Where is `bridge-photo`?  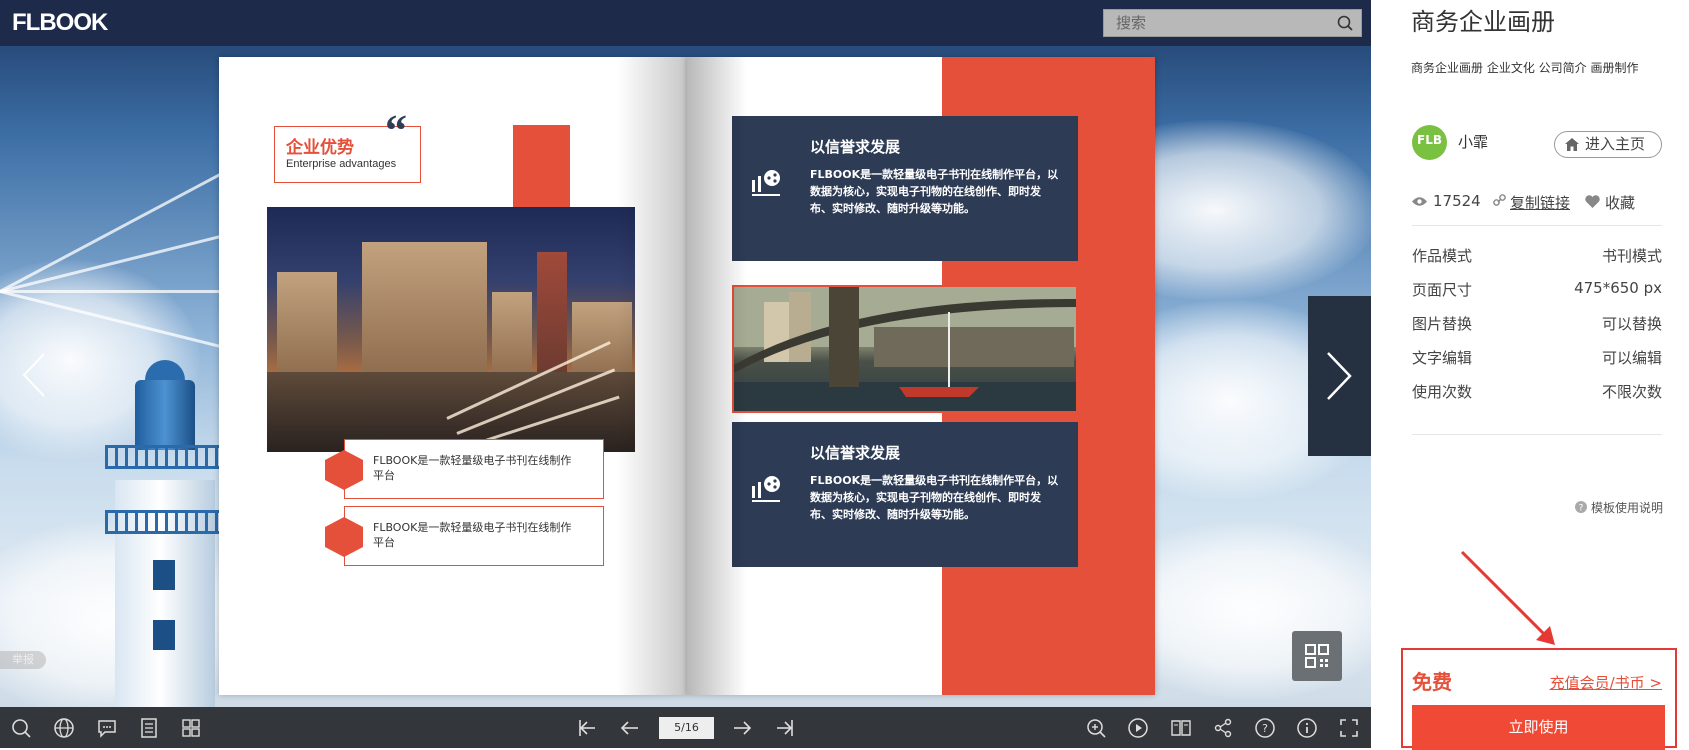
bridge-photo is located at coordinates (905, 349).